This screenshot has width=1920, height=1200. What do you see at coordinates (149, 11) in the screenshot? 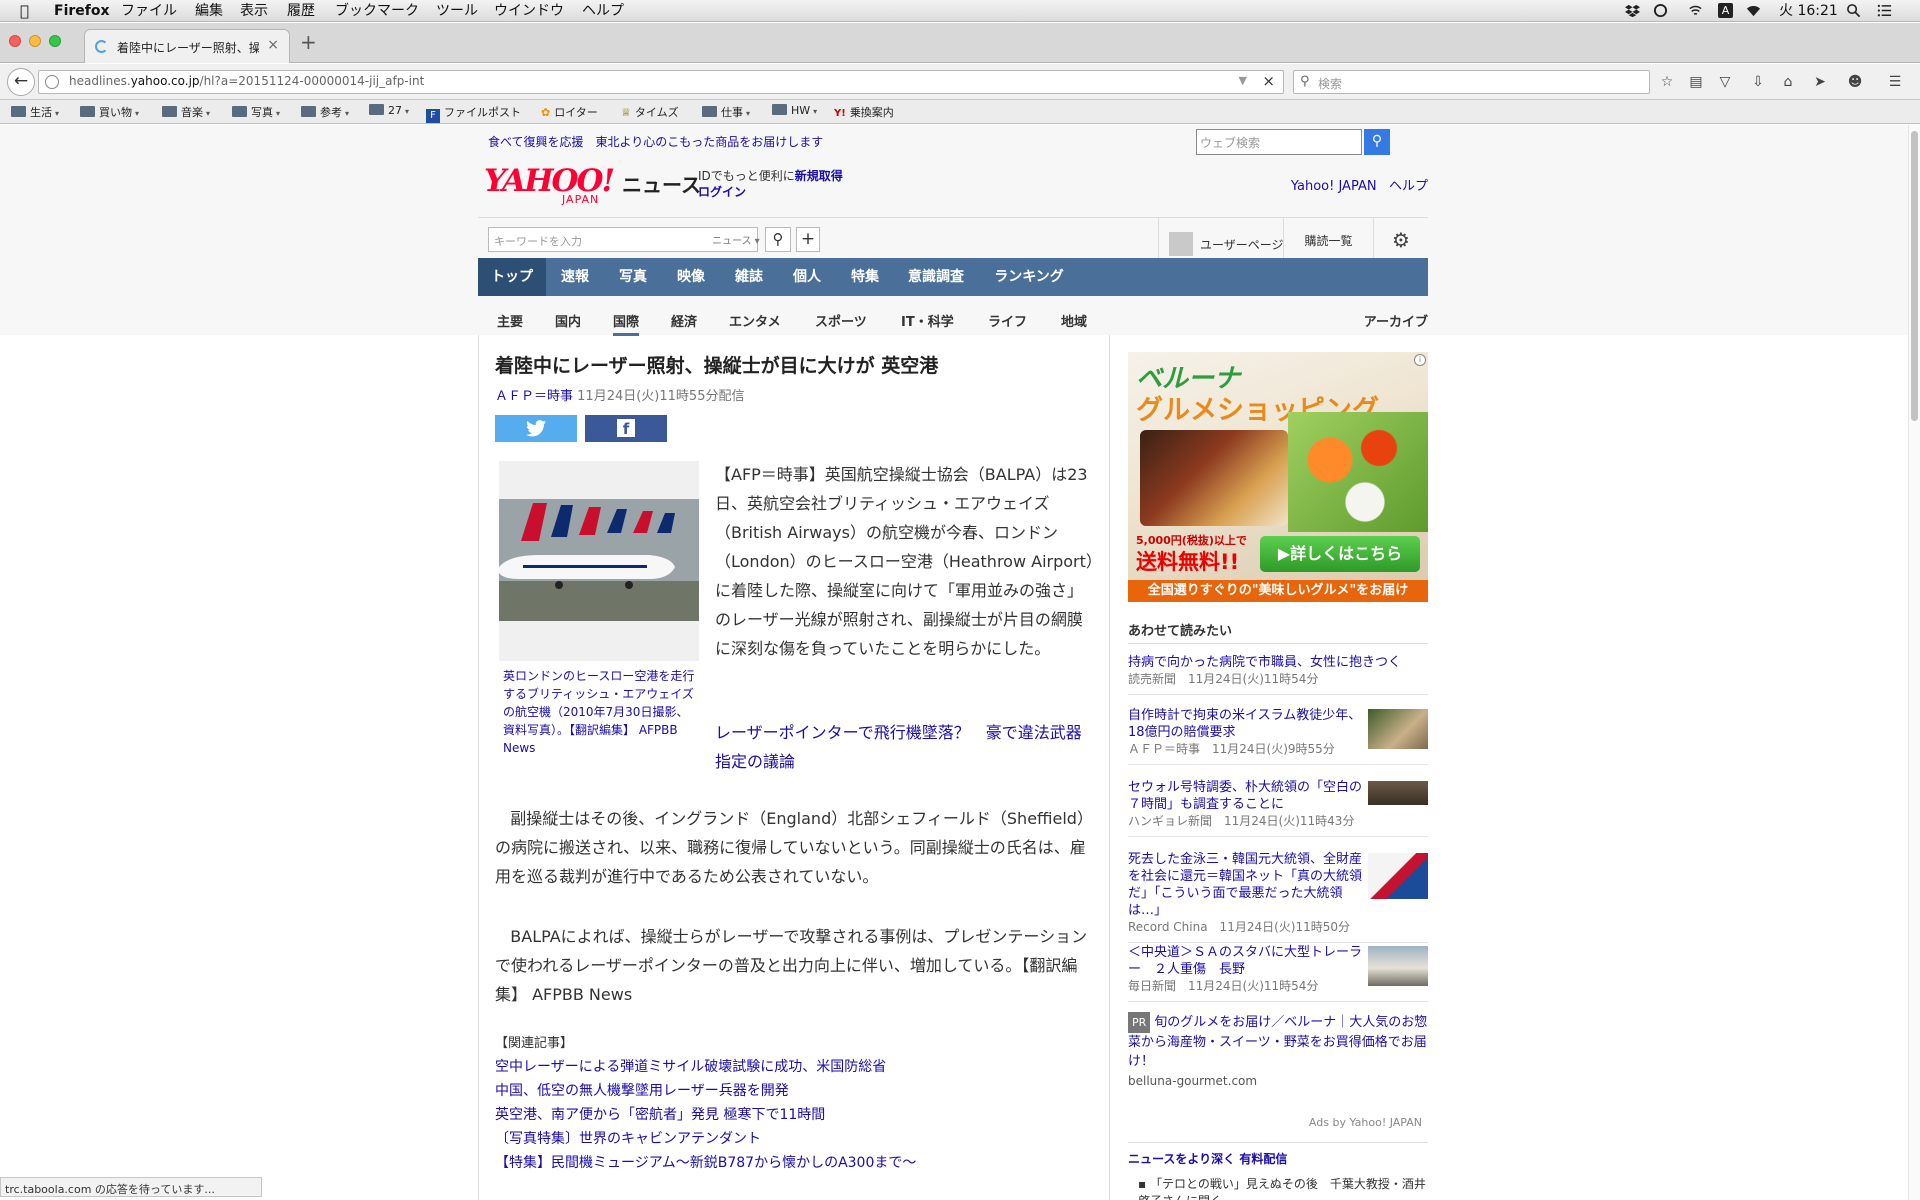
I see `menu-file: ファイル` at bounding box center [149, 11].